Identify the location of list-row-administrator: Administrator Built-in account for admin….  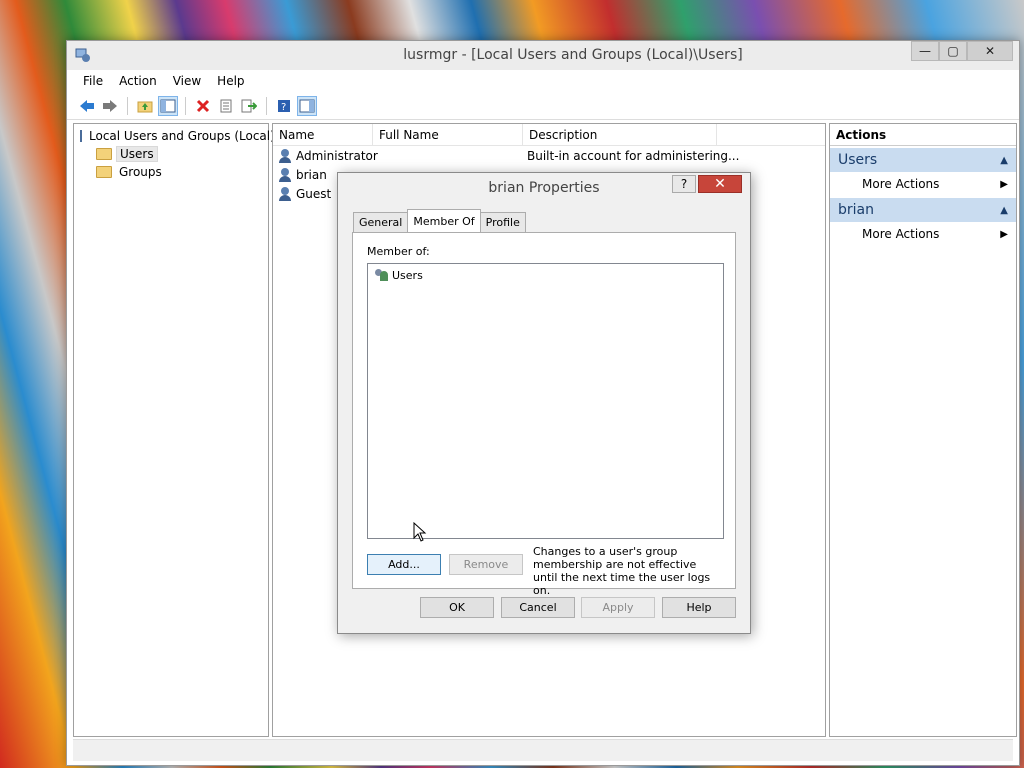
(549, 155).